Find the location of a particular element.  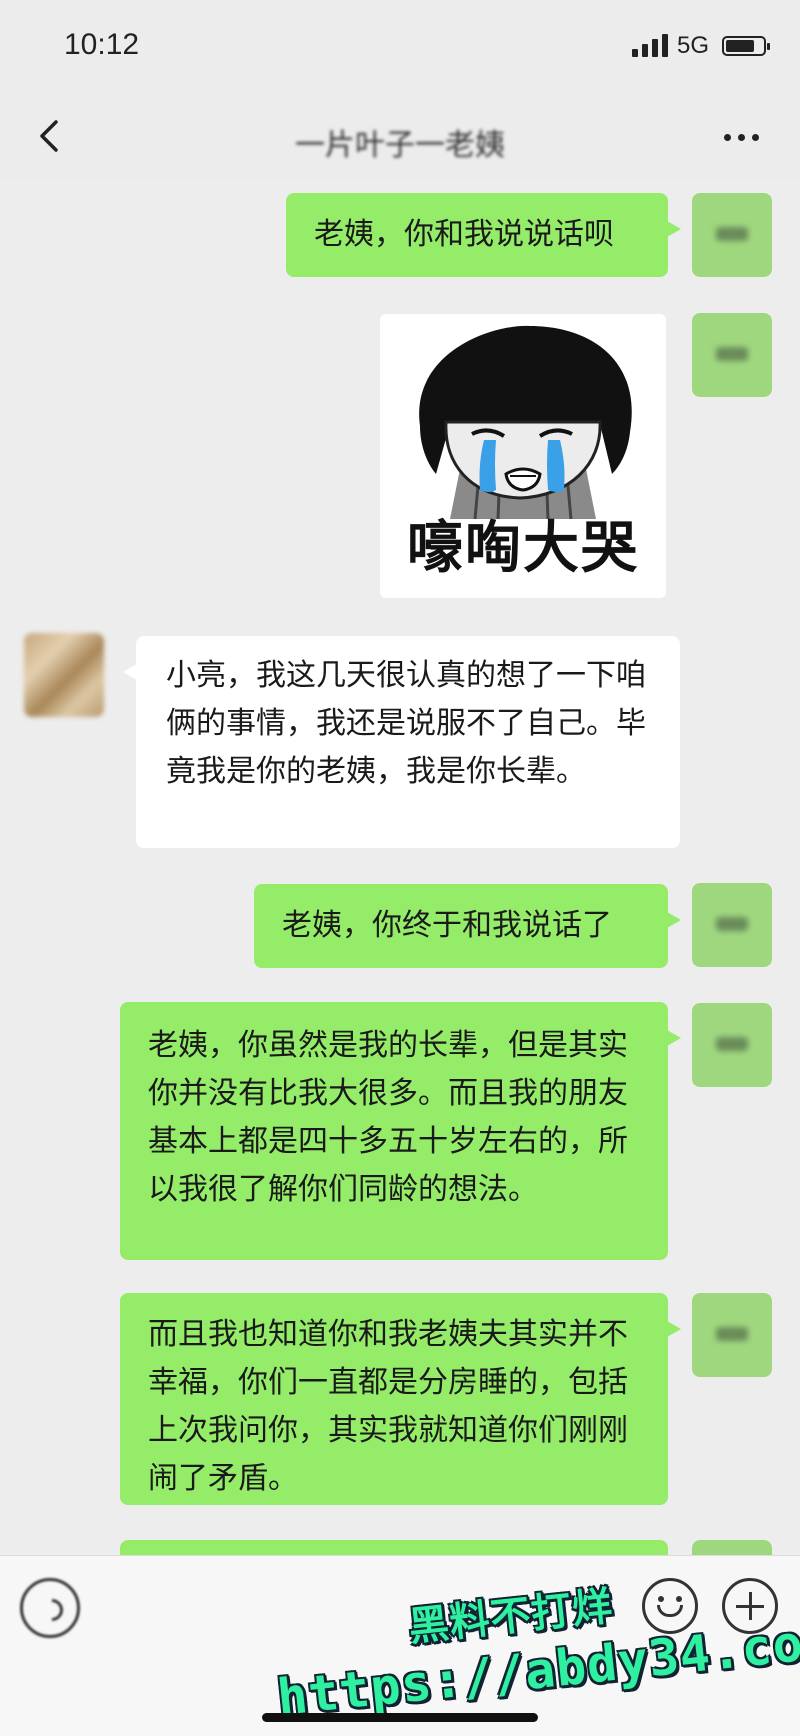

battery-icon is located at coordinates (746, 46).